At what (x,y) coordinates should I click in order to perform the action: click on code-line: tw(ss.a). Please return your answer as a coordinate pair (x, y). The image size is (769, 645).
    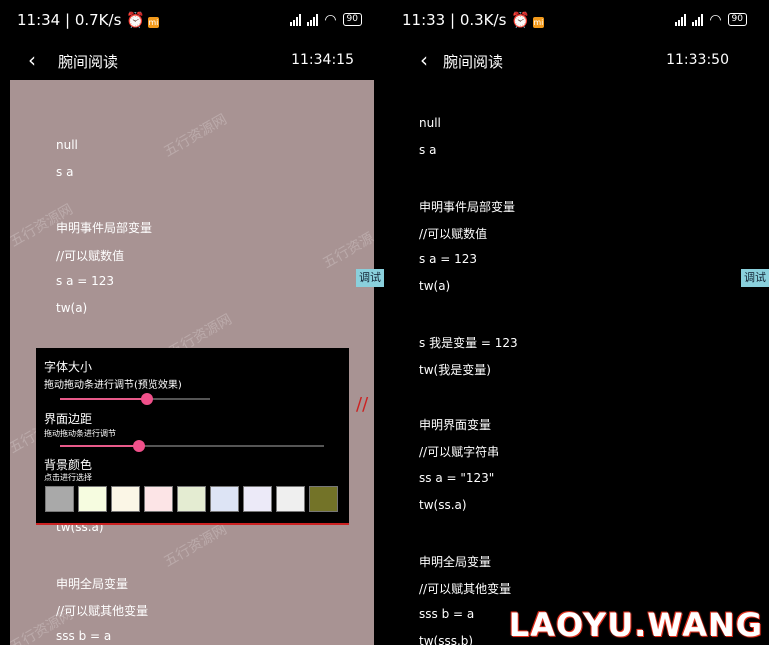
    Looking at the image, I should click on (443, 505).